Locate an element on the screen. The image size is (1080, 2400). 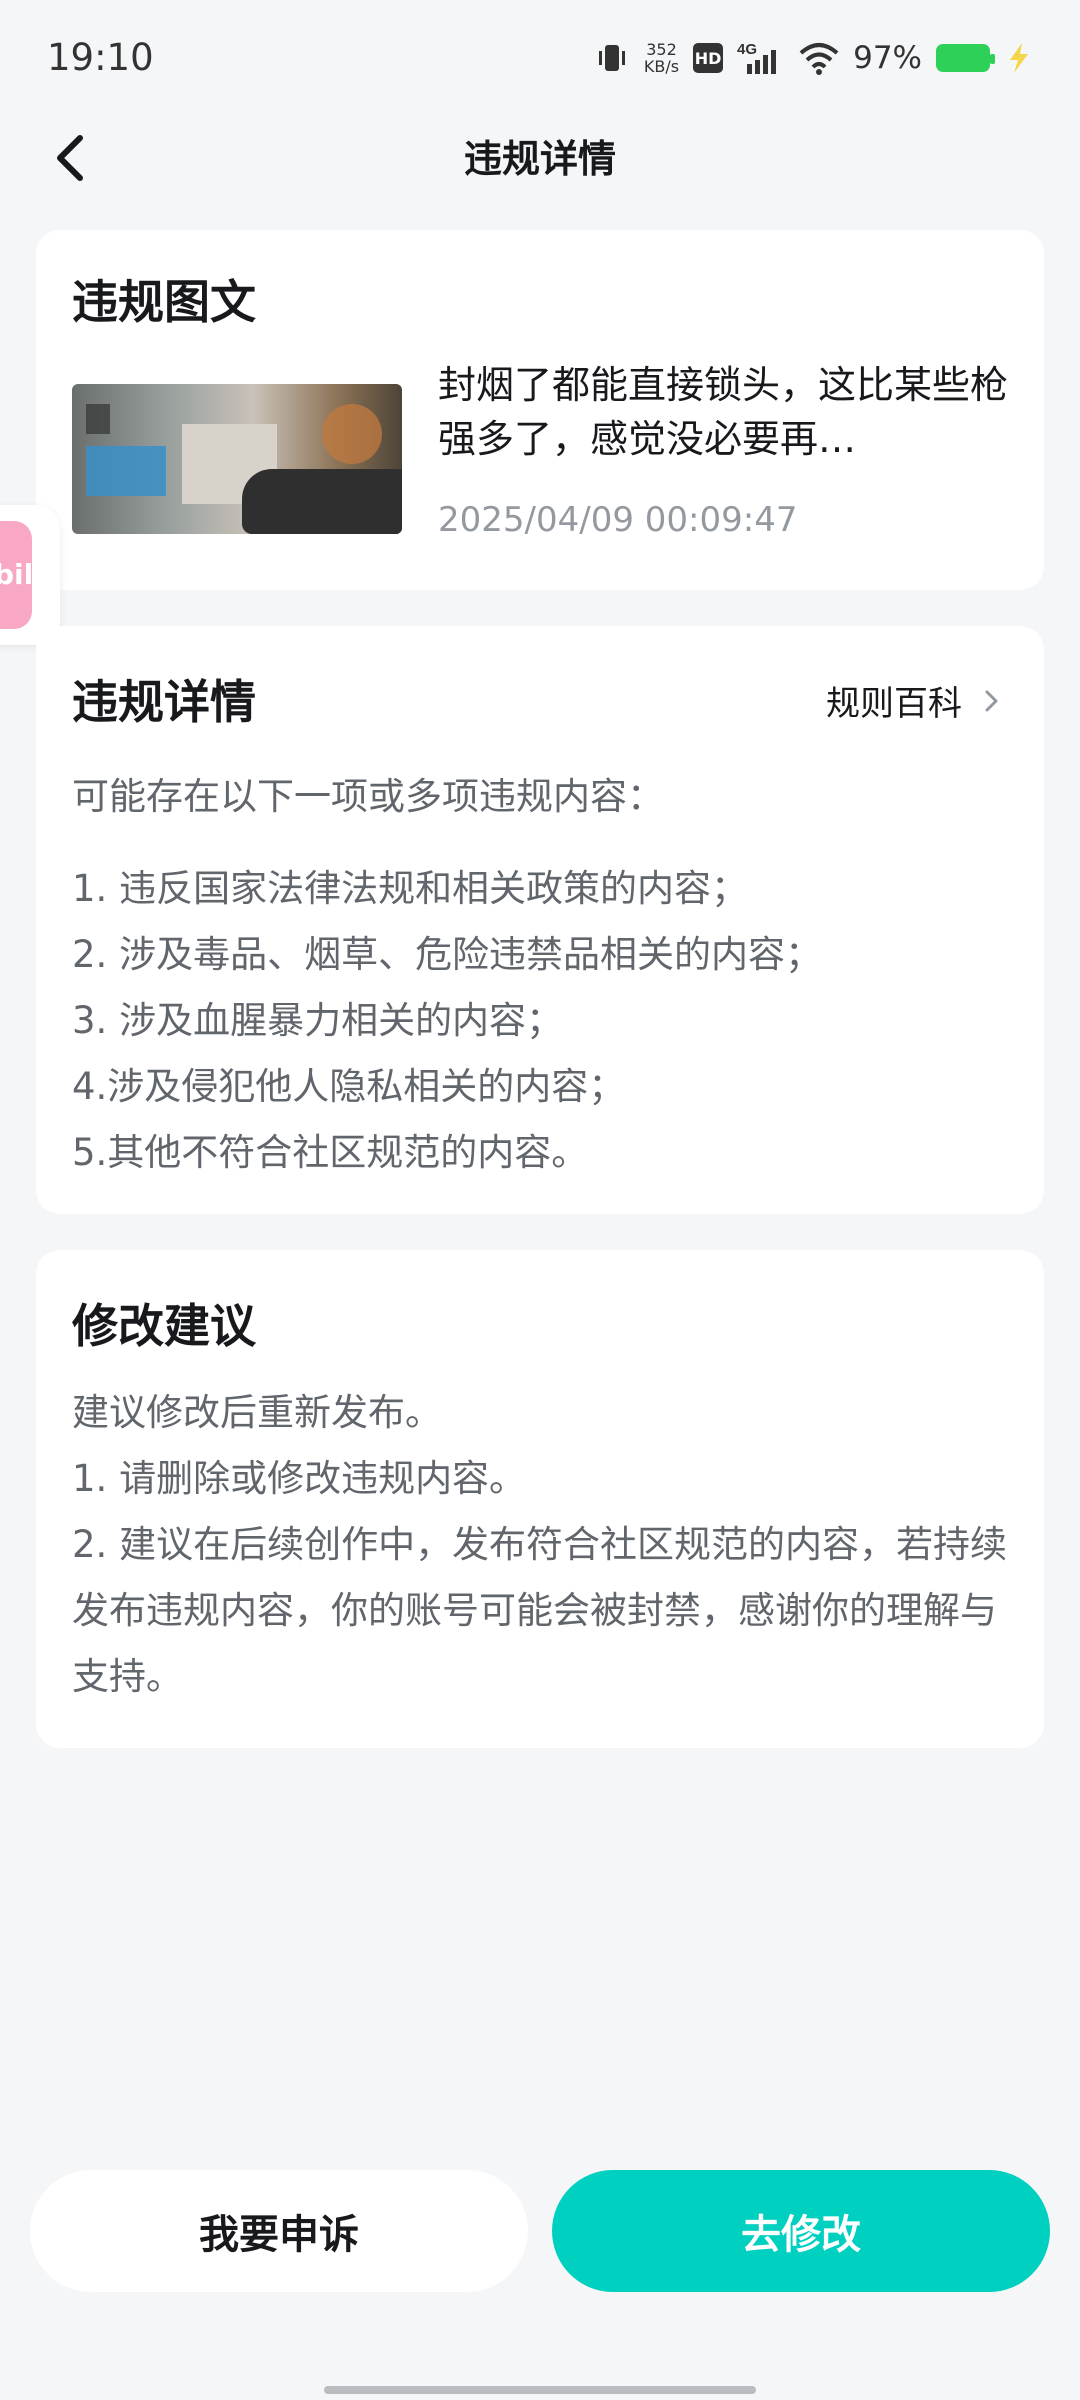
post-datetime: 2025/04/09 00:09:47 is located at coordinates (618, 520).